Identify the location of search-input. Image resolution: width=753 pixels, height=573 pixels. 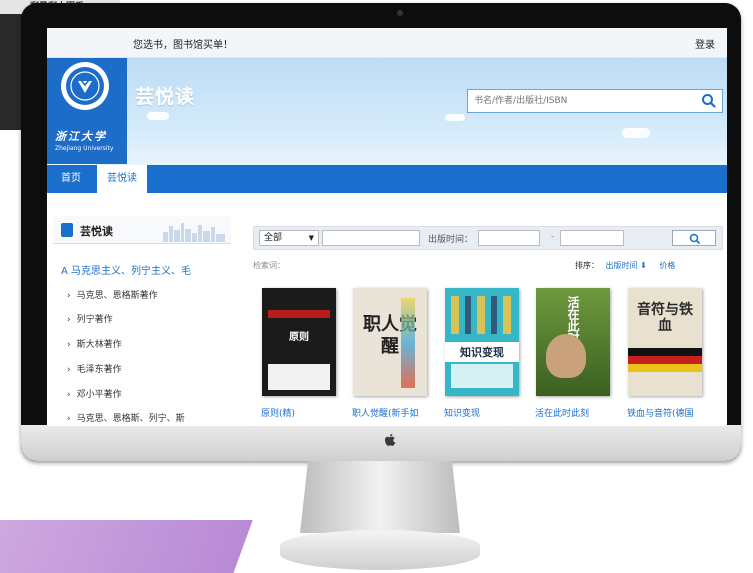
(582, 101).